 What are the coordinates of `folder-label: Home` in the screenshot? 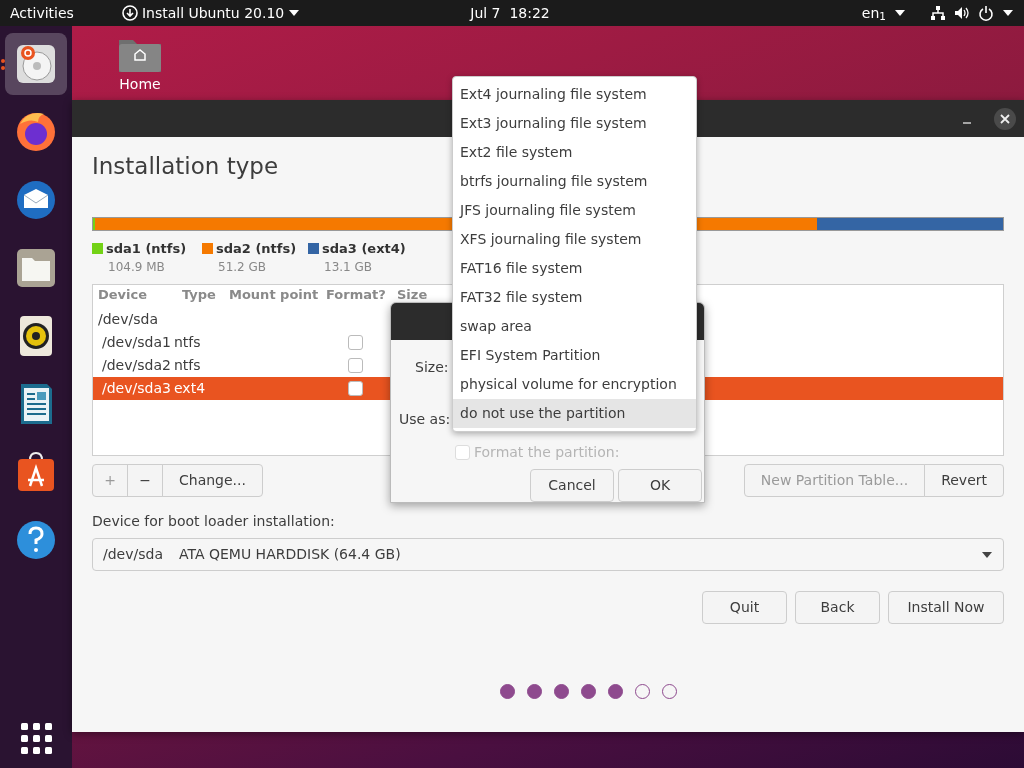 It's located at (140, 84).